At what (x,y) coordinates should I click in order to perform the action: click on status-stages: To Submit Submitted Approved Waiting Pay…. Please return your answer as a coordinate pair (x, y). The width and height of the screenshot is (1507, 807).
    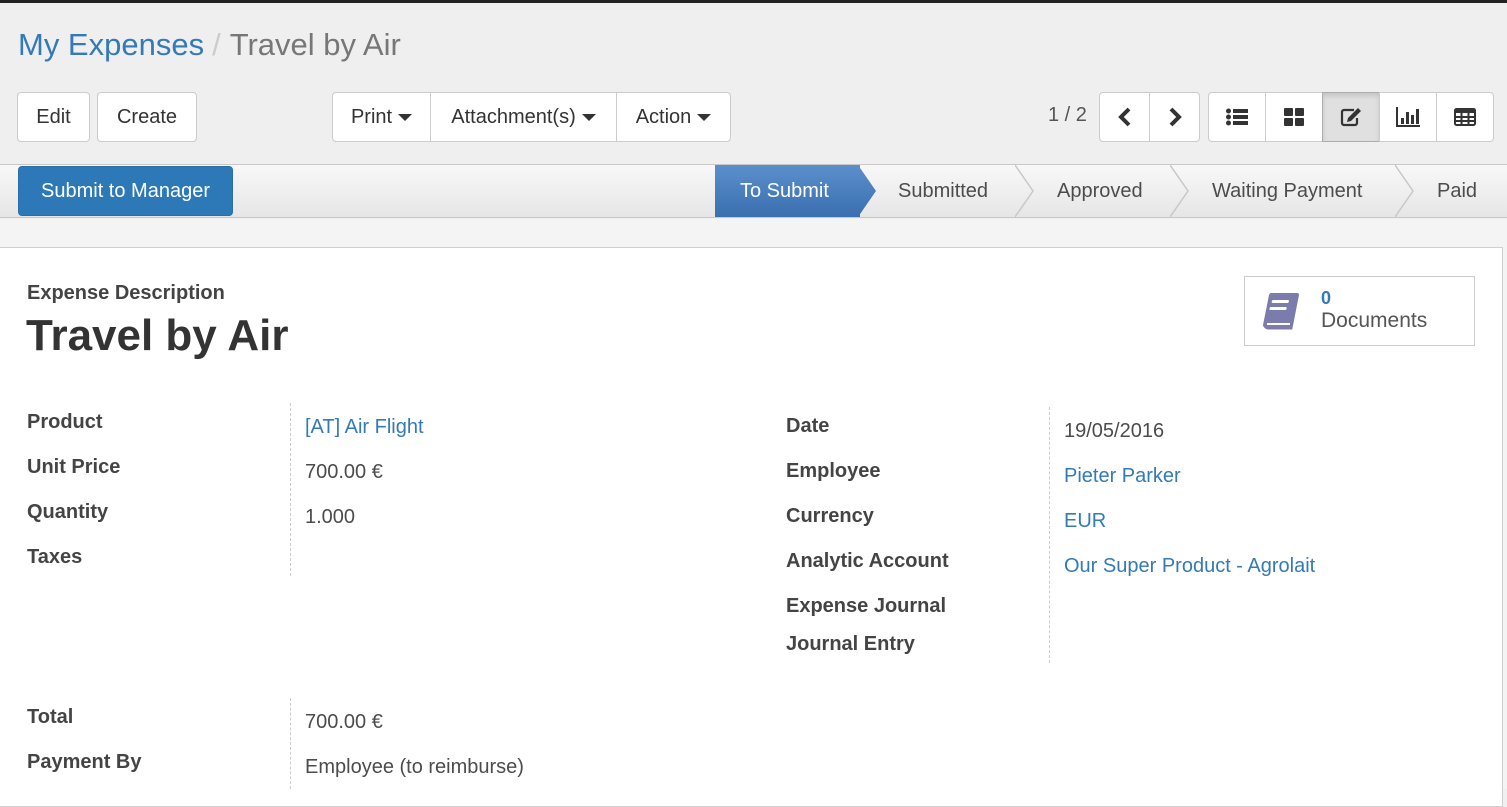
    Looking at the image, I should click on (1111, 191).